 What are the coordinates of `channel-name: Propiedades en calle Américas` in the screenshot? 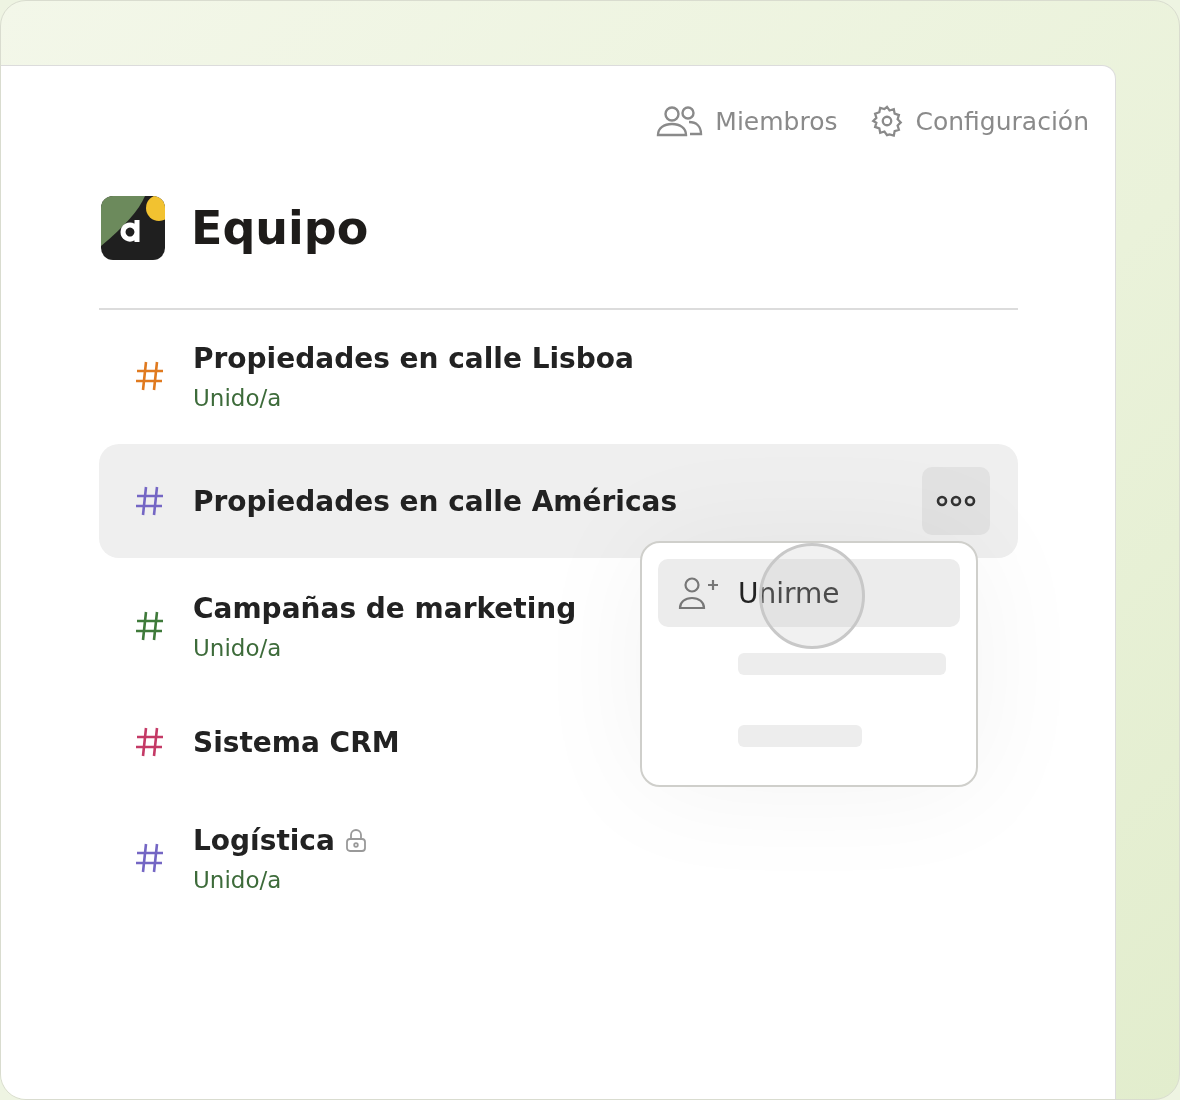 It's located at (435, 501).